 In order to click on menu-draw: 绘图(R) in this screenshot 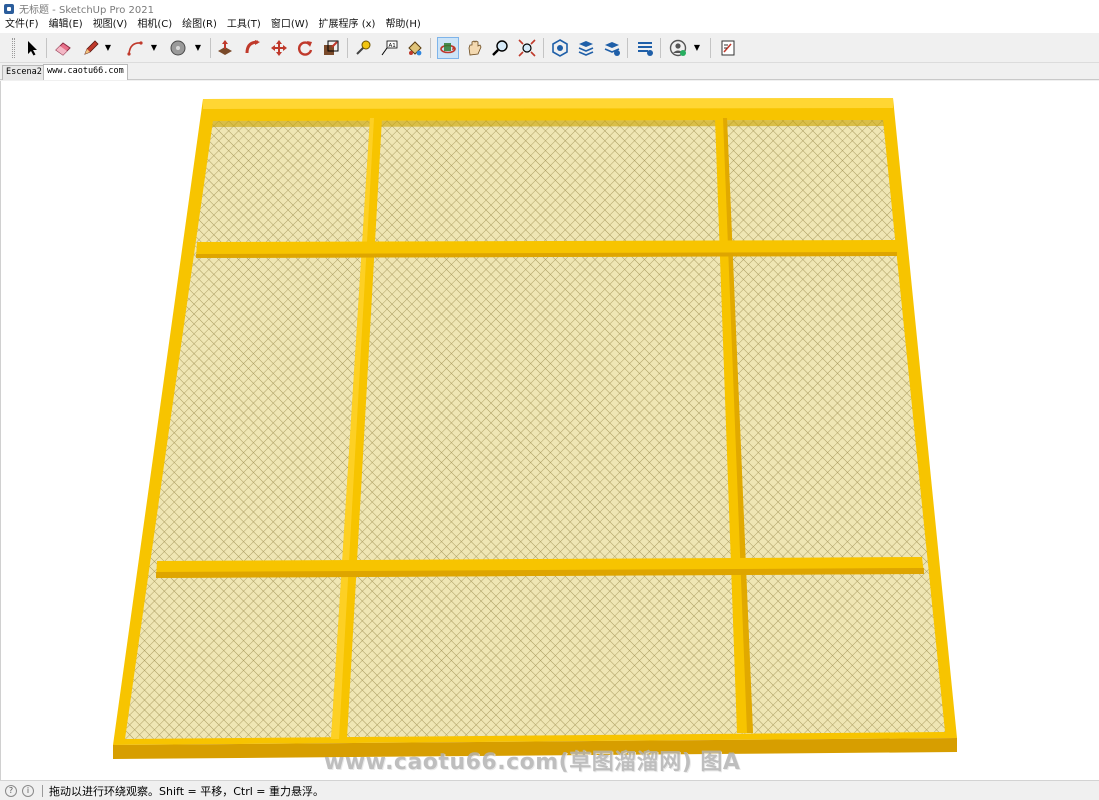, I will do `click(199, 25)`.